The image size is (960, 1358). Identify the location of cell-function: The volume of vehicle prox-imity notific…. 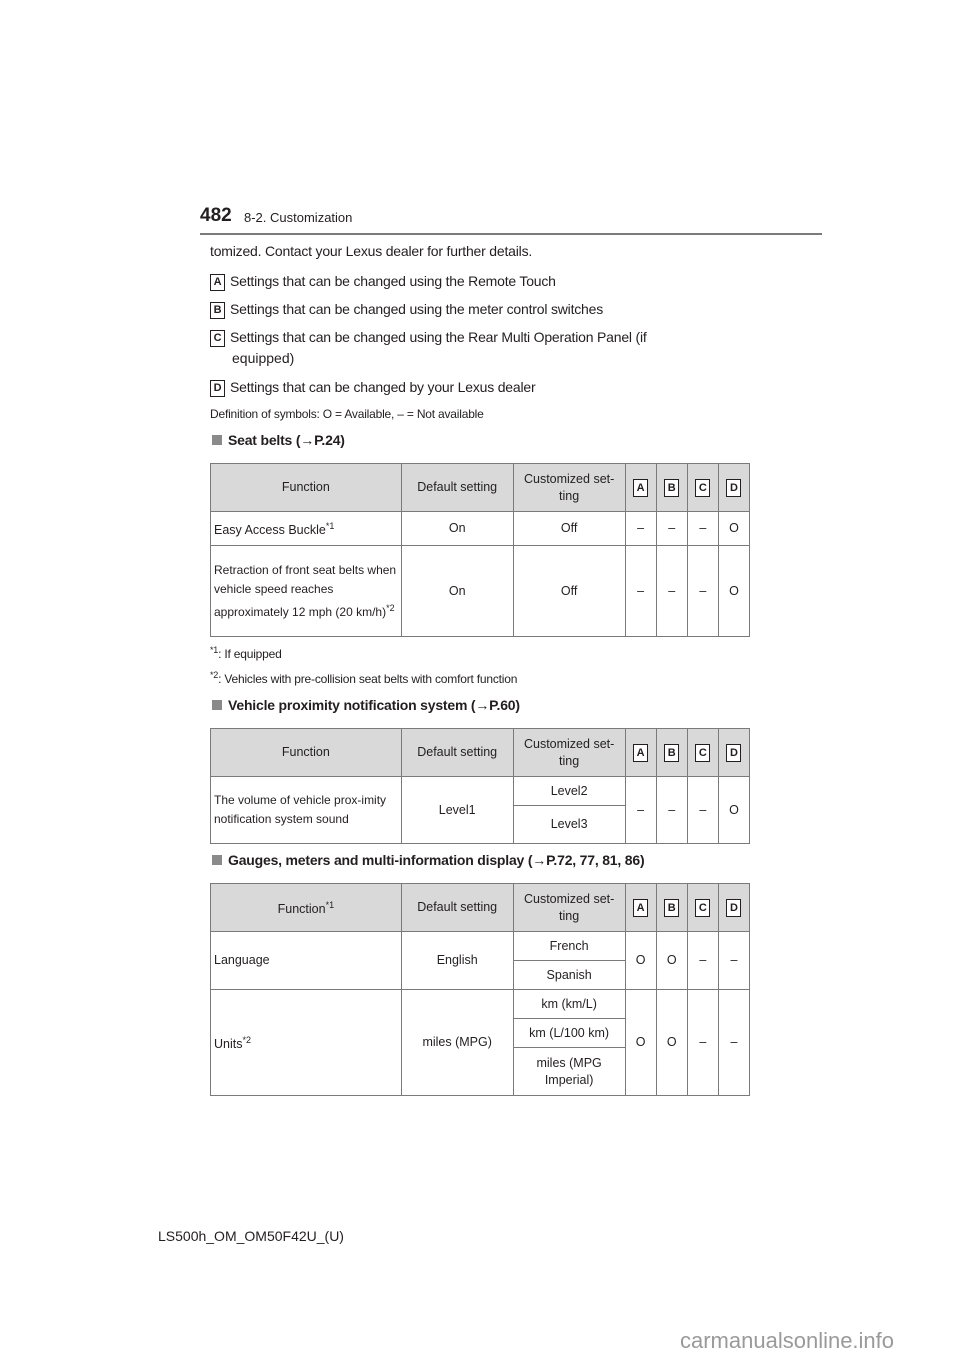
(306, 810).